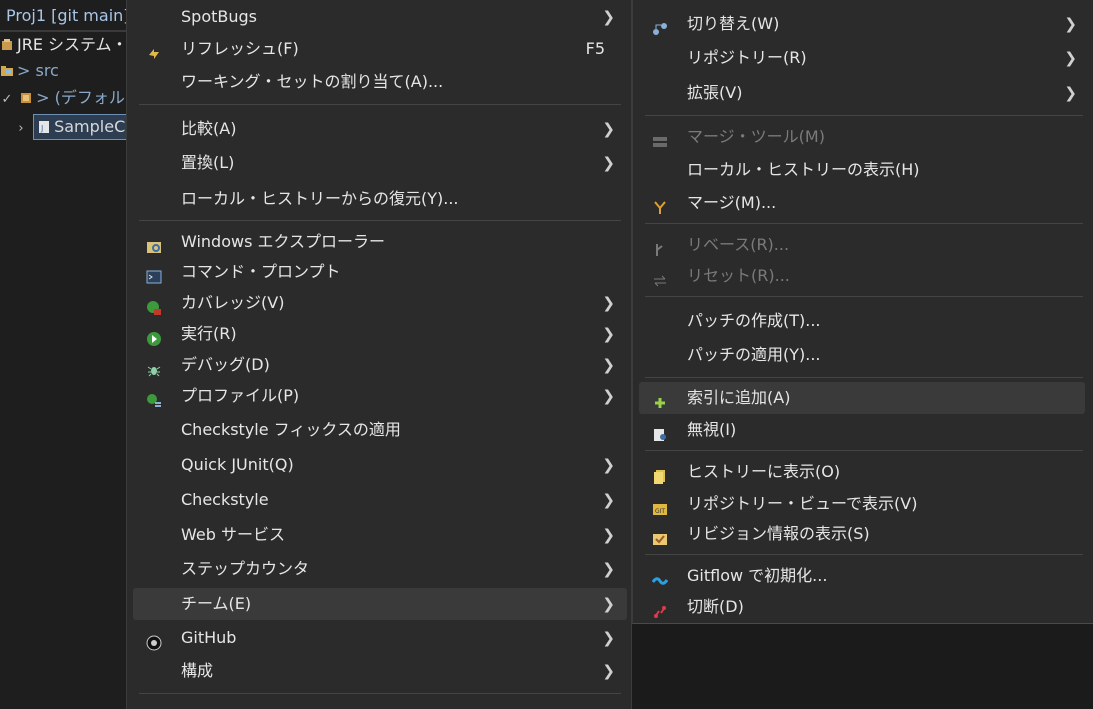  What do you see at coordinates (382, 272) in the screenshot?
I see `menu-item-command-prompt: コマンド・プロンプト` at bounding box center [382, 272].